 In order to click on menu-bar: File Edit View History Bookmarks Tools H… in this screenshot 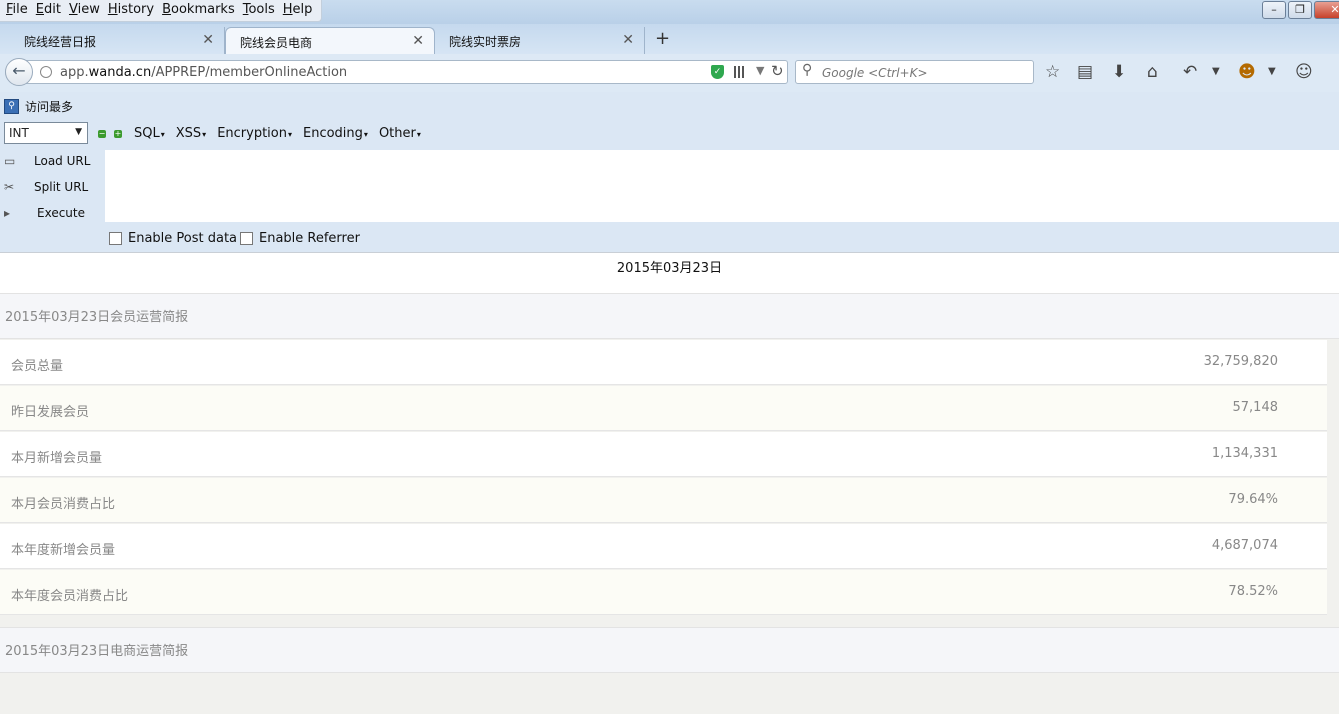, I will do `click(161, 11)`.